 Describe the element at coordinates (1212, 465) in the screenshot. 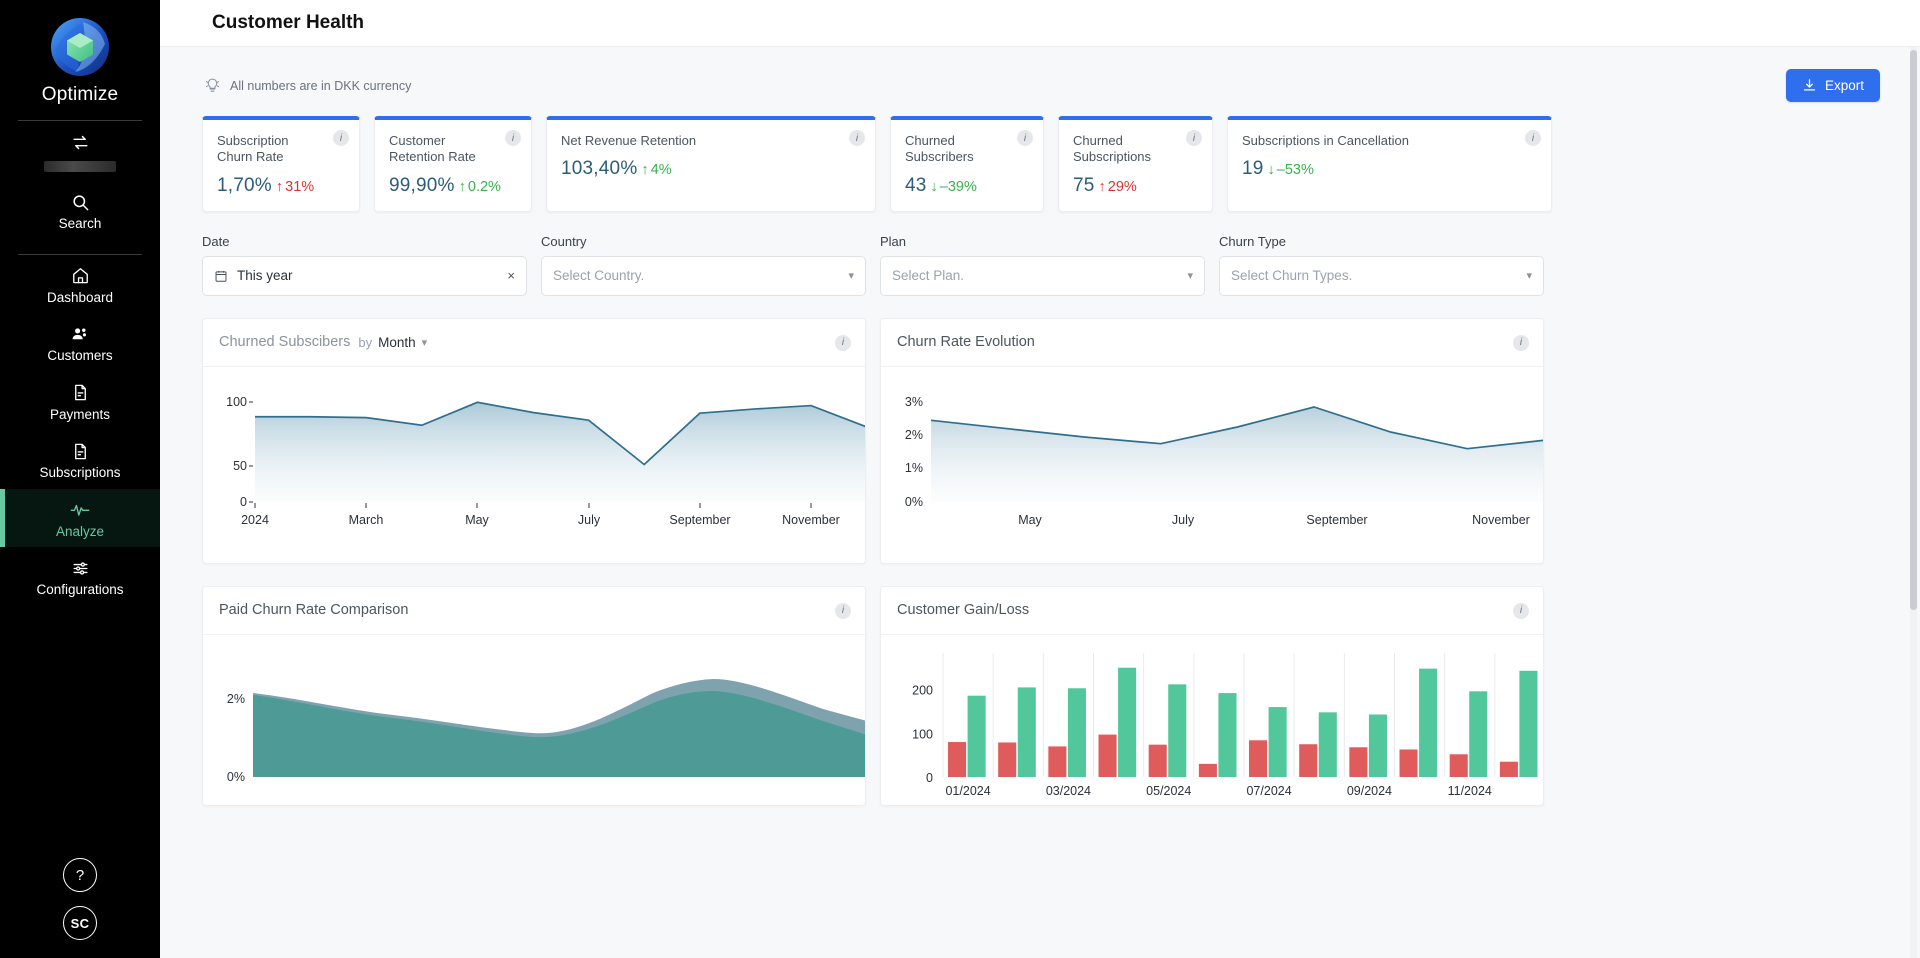

I see `chart-churn-rate-evolution: 3% 2% 1% 0% May July September November` at that location.